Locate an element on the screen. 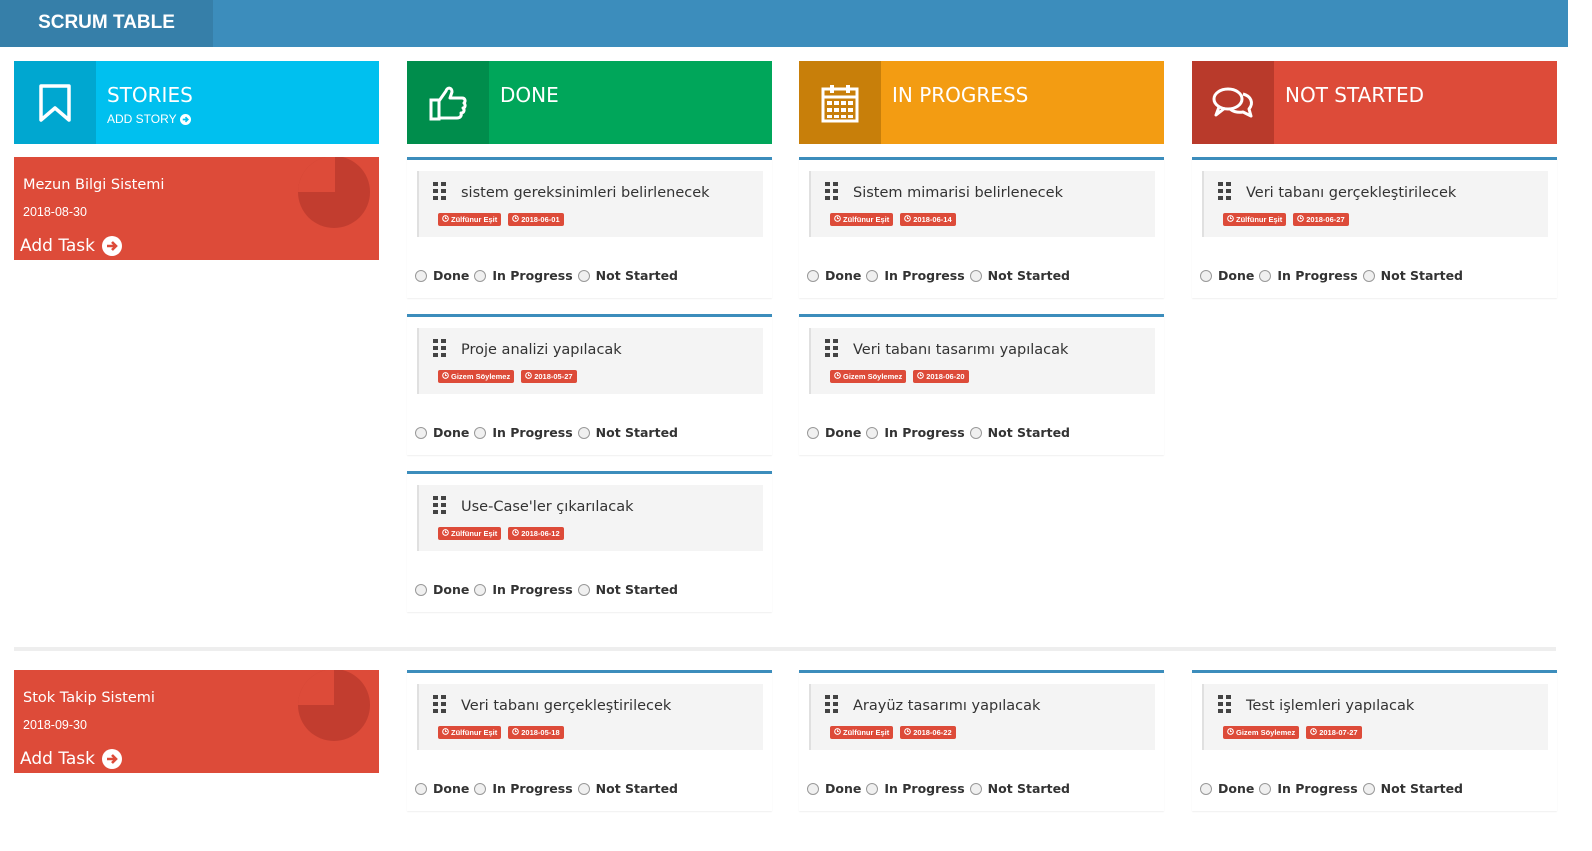 The image size is (1592, 851). due-date: 2018-07-27 is located at coordinates (1338, 732).